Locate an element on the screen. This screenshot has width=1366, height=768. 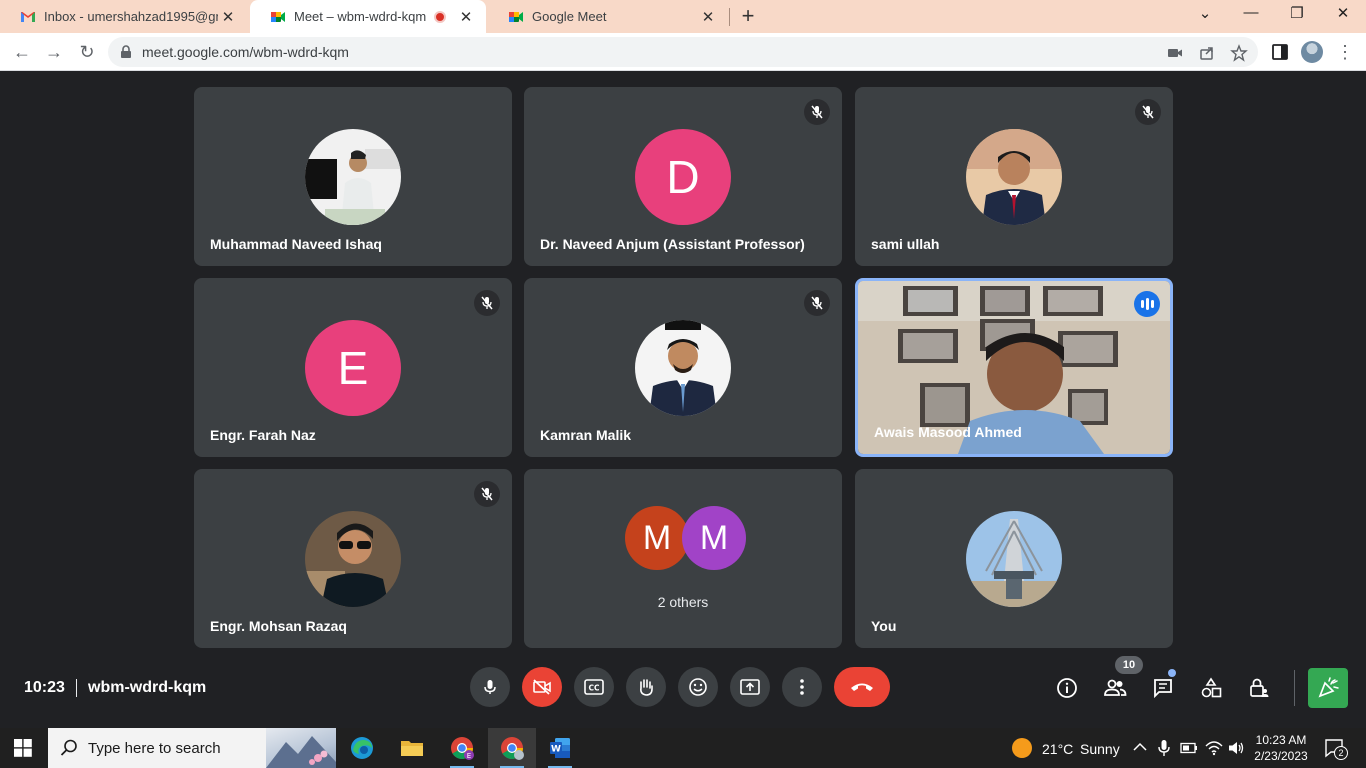
meeting-time: 10:23 is located at coordinates (44, 687).